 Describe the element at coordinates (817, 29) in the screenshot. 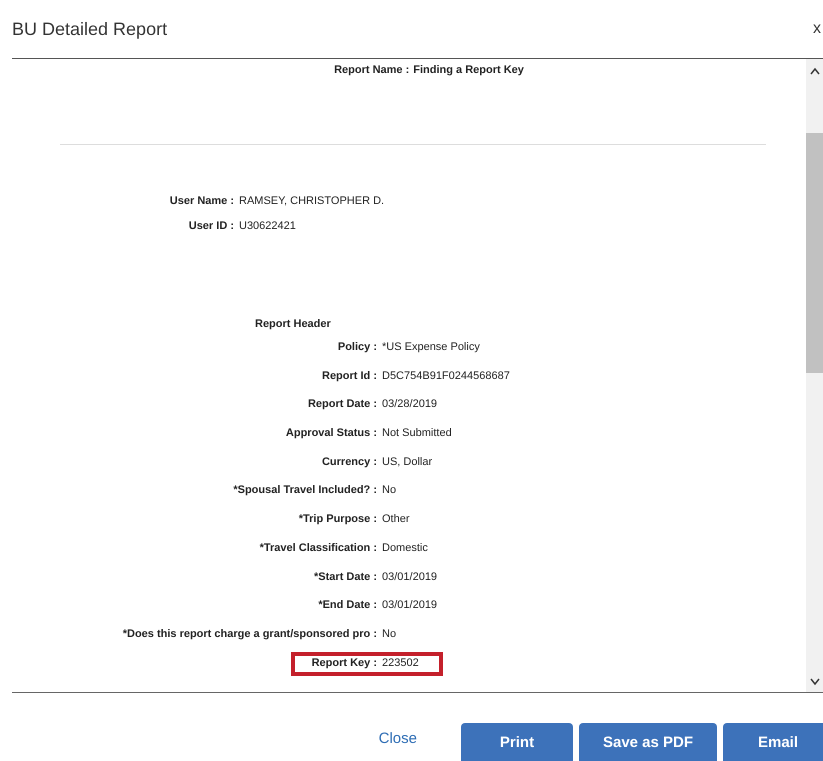

I see `close-button: x` at that location.